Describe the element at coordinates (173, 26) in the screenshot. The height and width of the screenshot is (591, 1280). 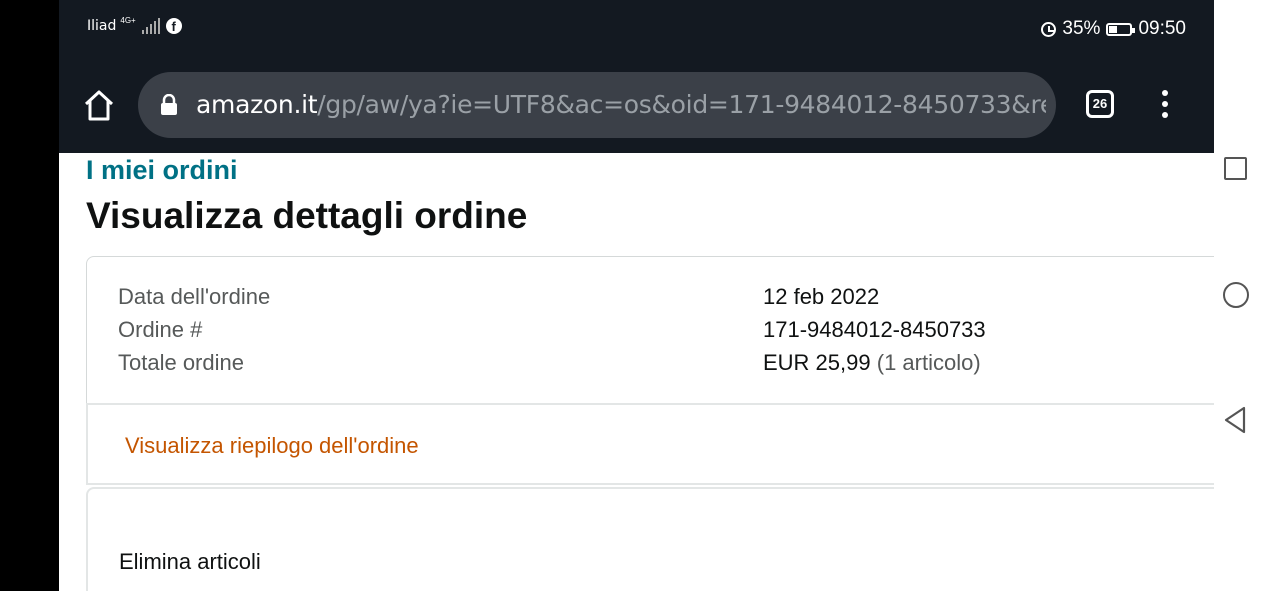
I see `facebook-icon: f` at that location.